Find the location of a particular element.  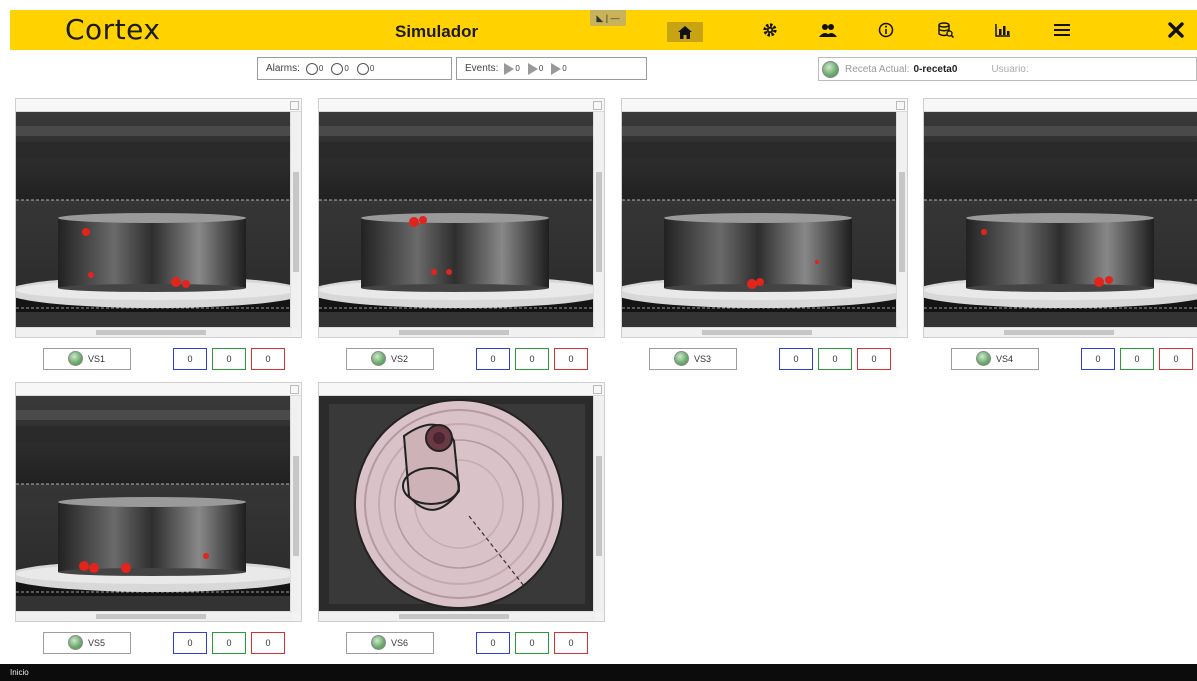

home-button is located at coordinates (685, 32).